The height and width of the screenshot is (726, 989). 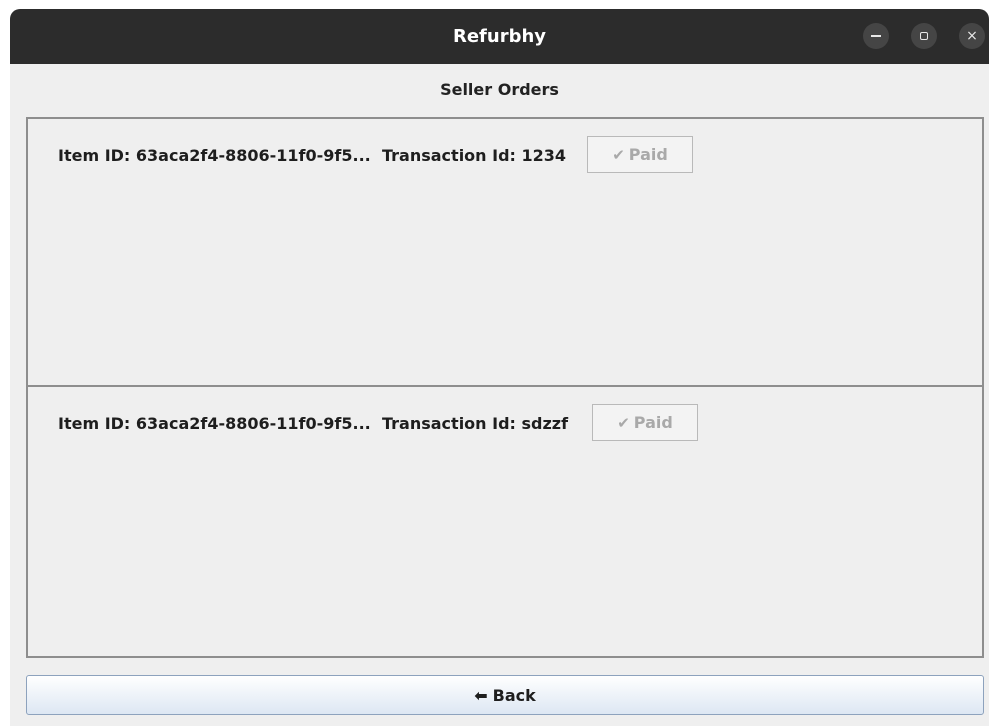 I want to click on maximize-icon, so click(x=924, y=36).